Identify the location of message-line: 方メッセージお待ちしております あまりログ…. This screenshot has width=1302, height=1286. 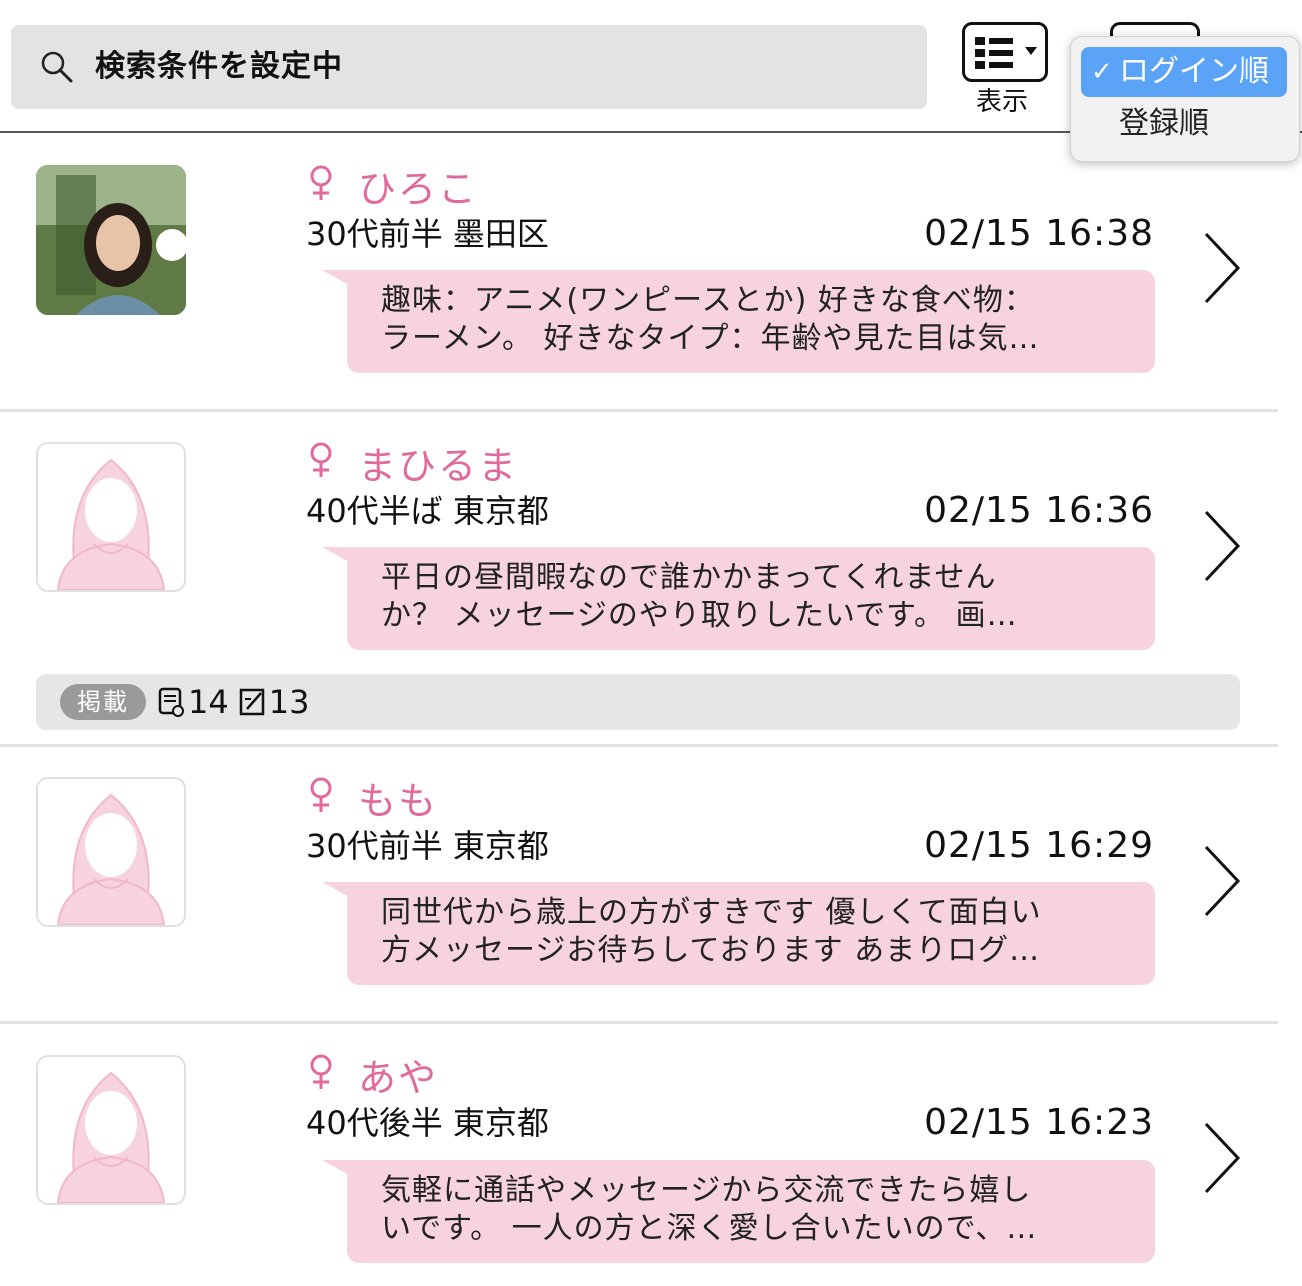
(711, 950).